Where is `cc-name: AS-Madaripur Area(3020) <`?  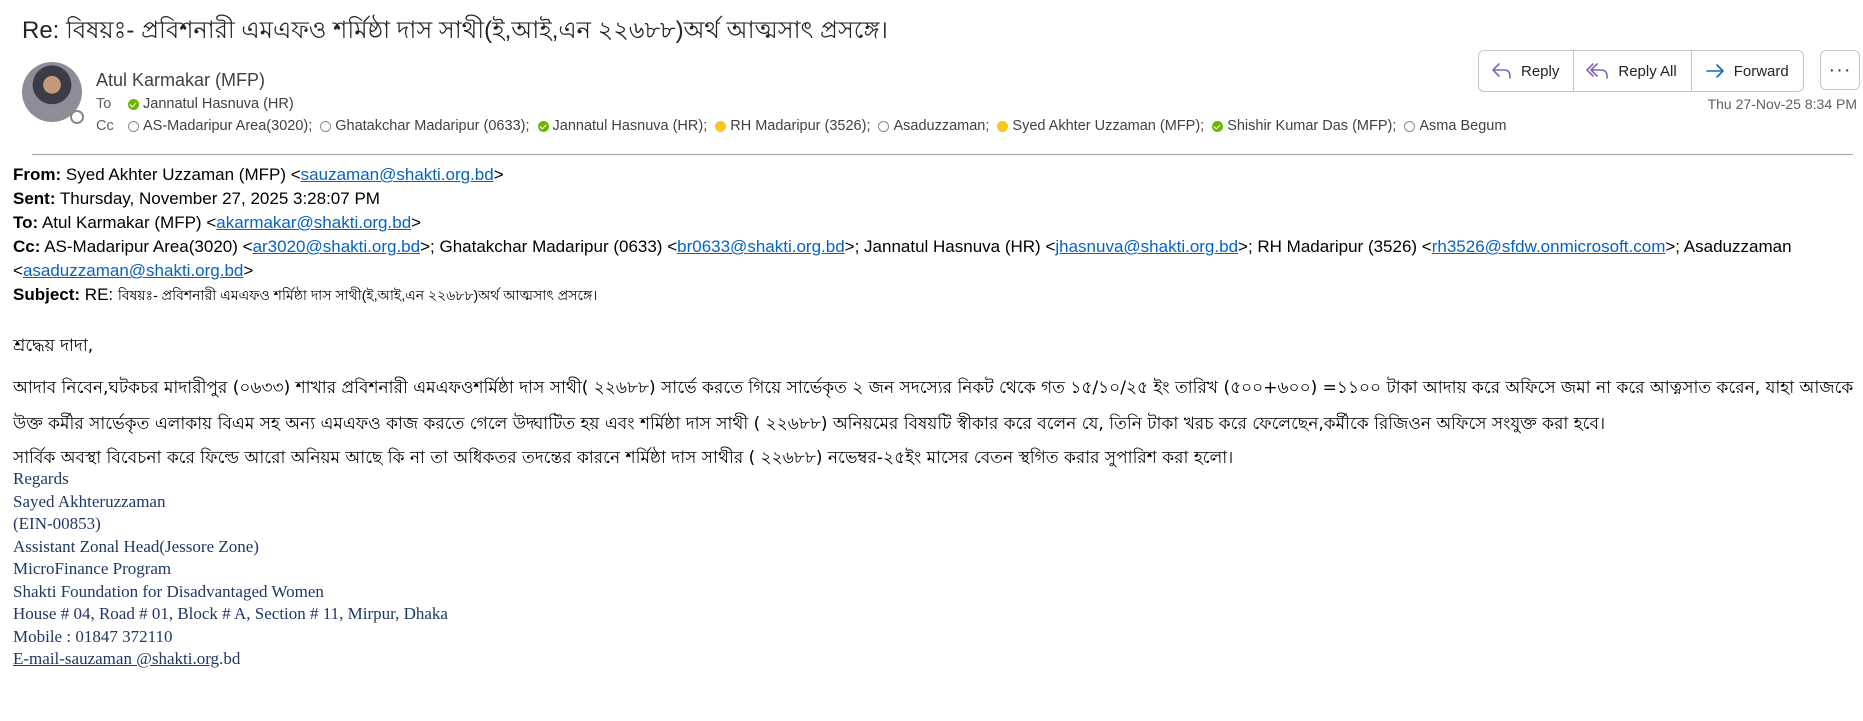
cc-name: AS-Madaripur Area(3020) < is located at coordinates (146, 246).